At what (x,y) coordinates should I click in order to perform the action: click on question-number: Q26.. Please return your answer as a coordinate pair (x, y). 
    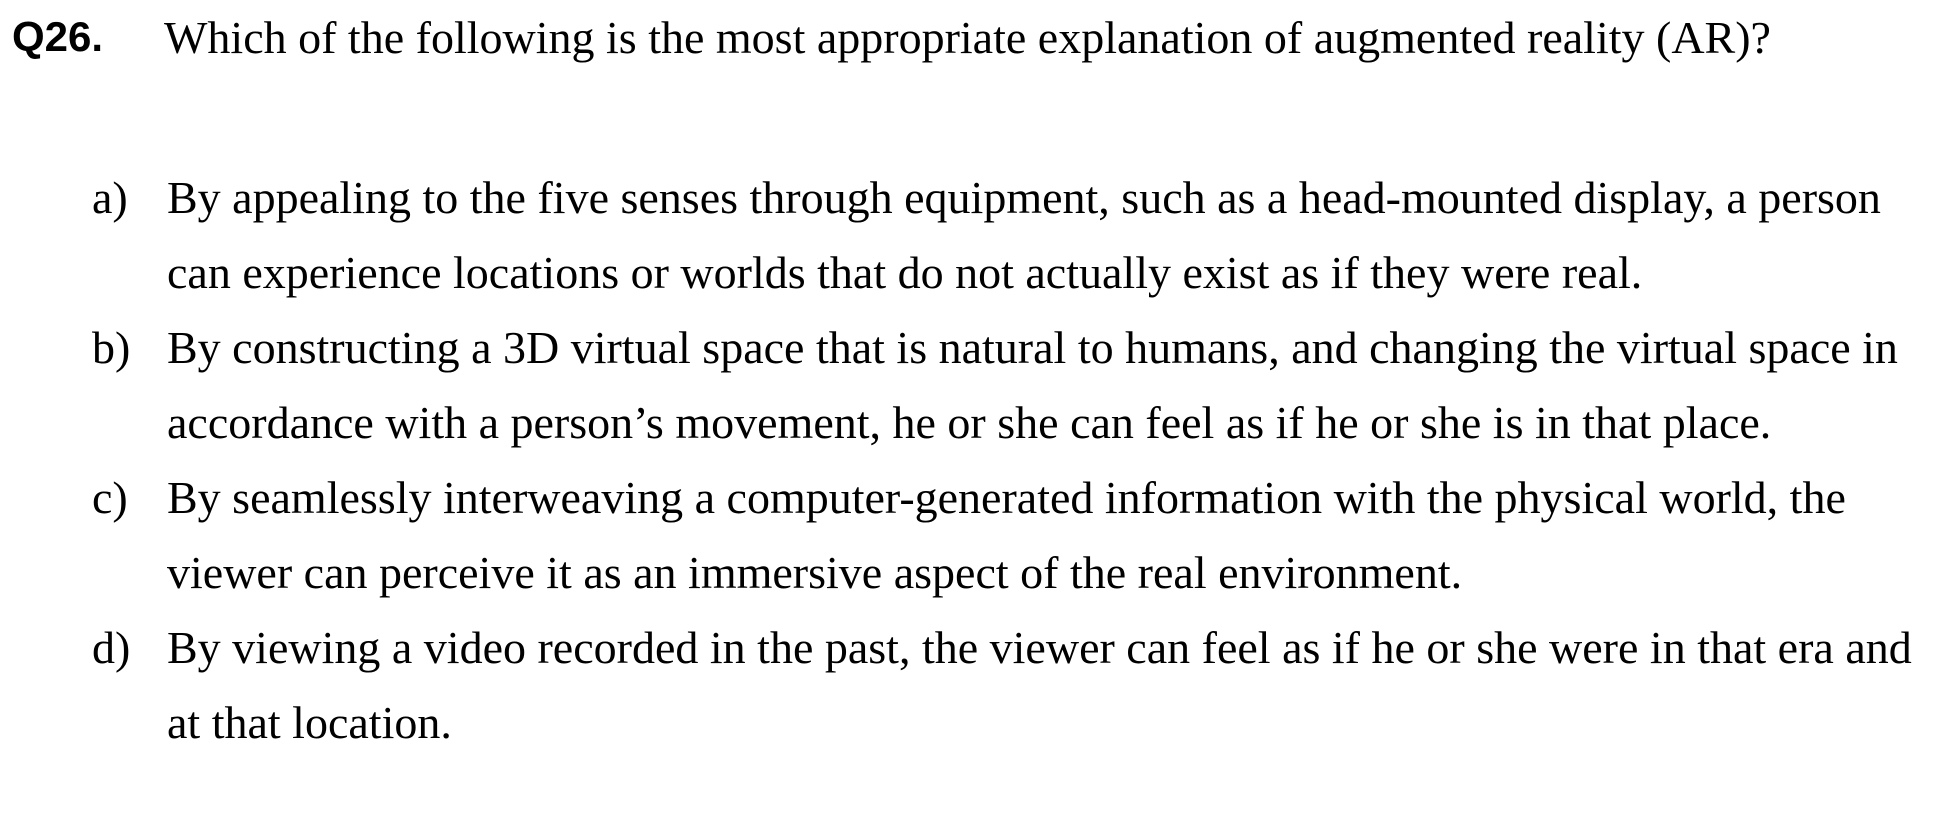
    Looking at the image, I should click on (58, 36).